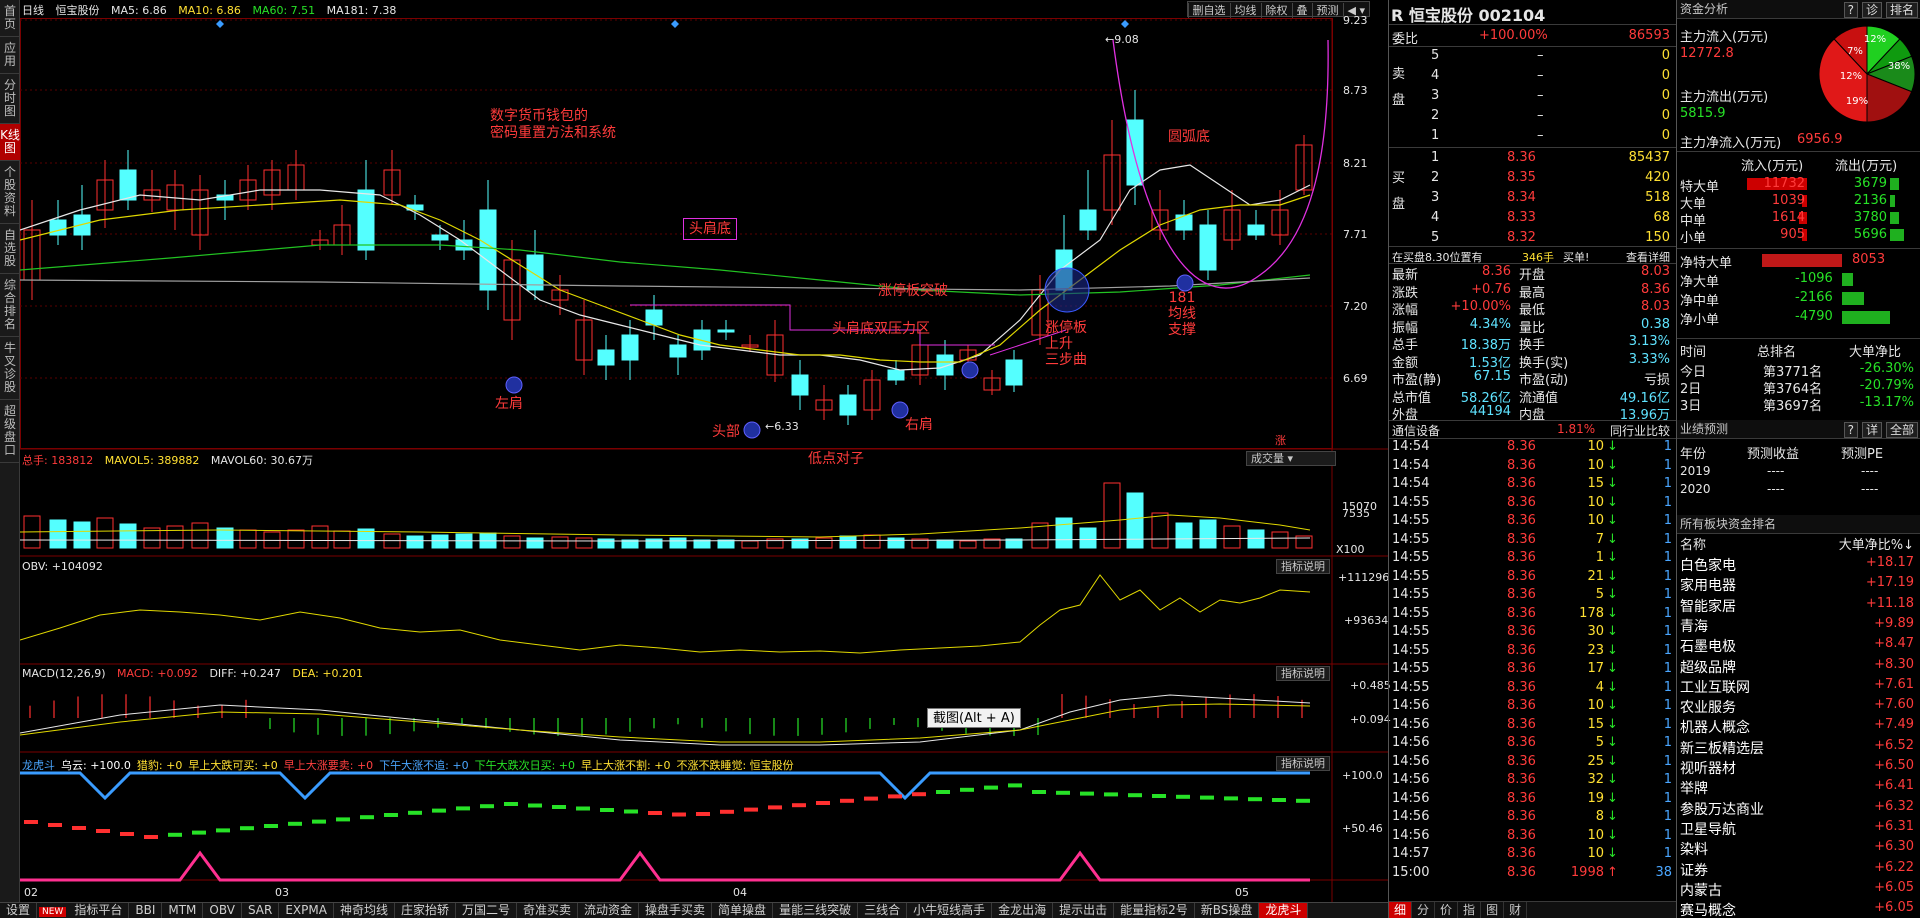 The width and height of the screenshot is (1920, 918). I want to click on obv-help-button: 指标说明, so click(1303, 566).